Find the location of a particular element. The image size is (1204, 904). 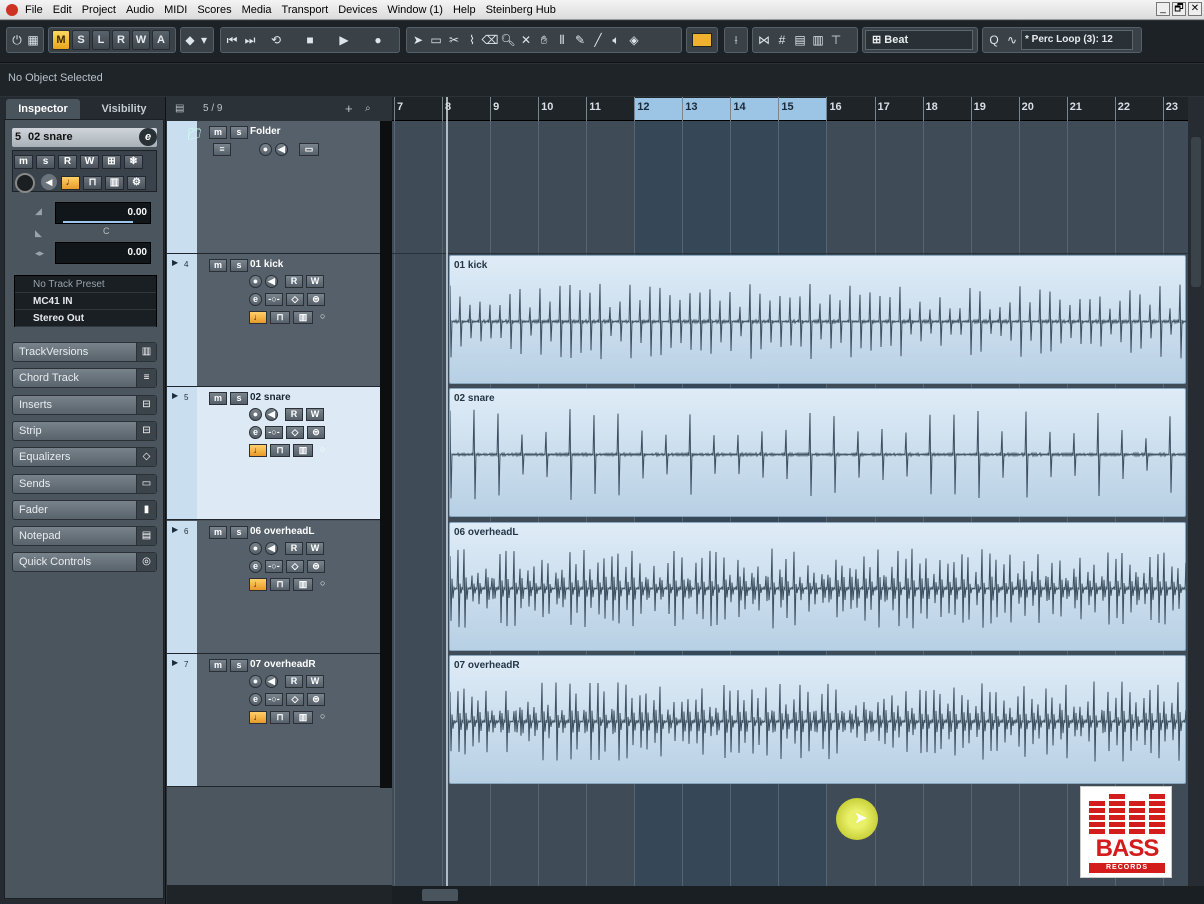

audio-event: 02 snare is located at coordinates (818, 452).